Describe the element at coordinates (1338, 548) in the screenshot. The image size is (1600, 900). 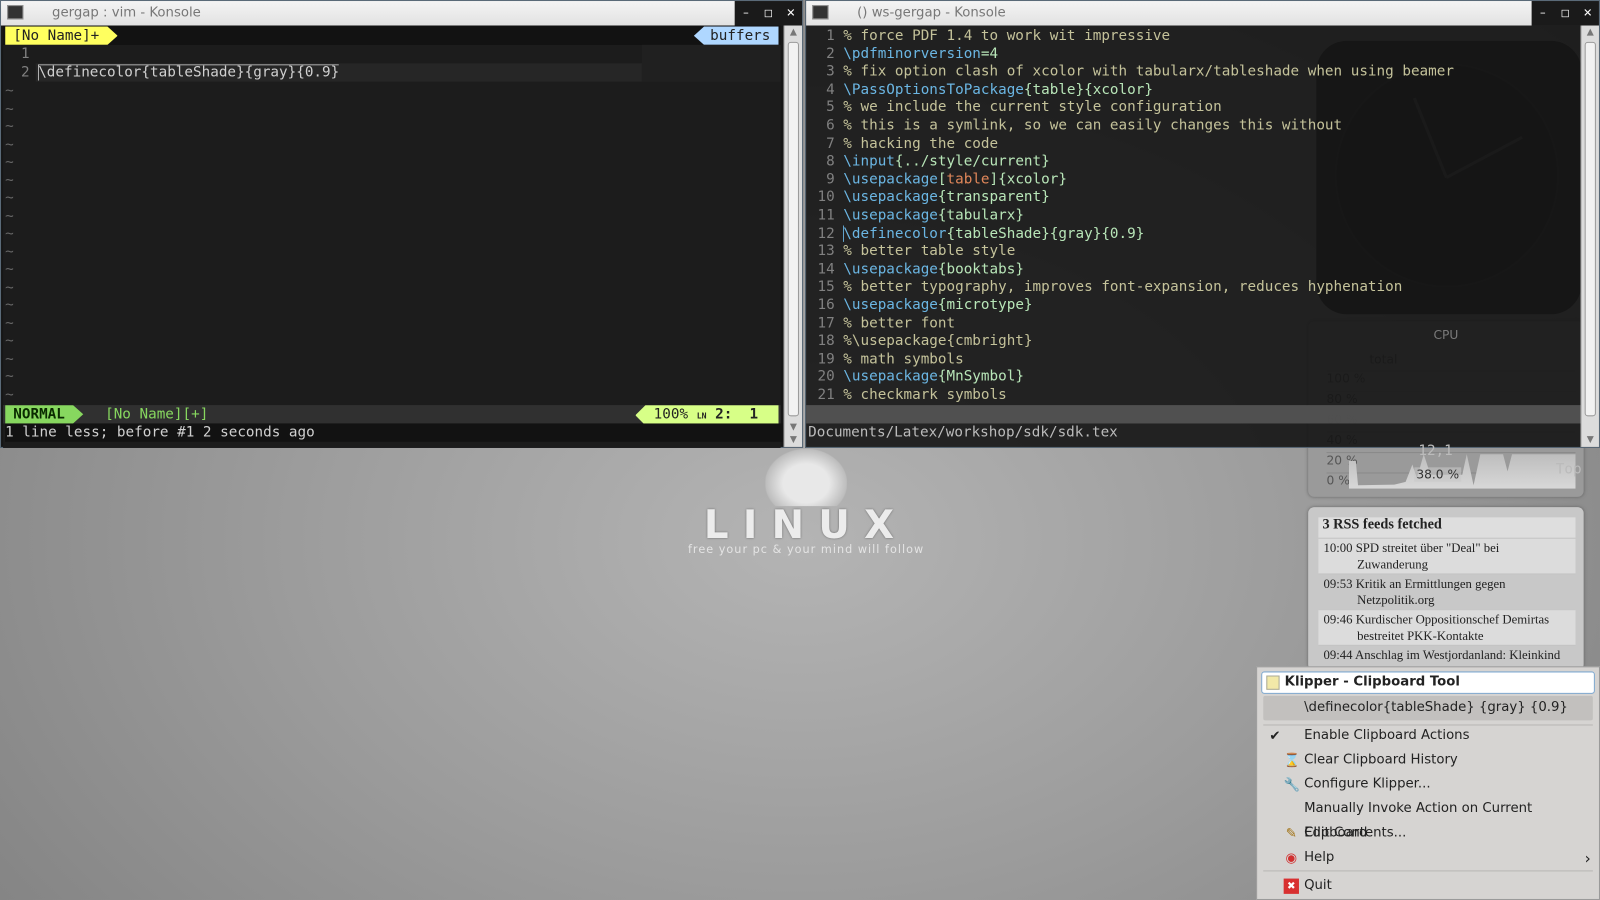
I see `rss-time: 10:00` at that location.